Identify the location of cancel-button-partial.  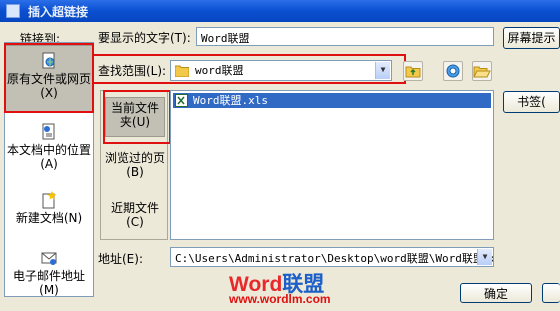
(551, 293).